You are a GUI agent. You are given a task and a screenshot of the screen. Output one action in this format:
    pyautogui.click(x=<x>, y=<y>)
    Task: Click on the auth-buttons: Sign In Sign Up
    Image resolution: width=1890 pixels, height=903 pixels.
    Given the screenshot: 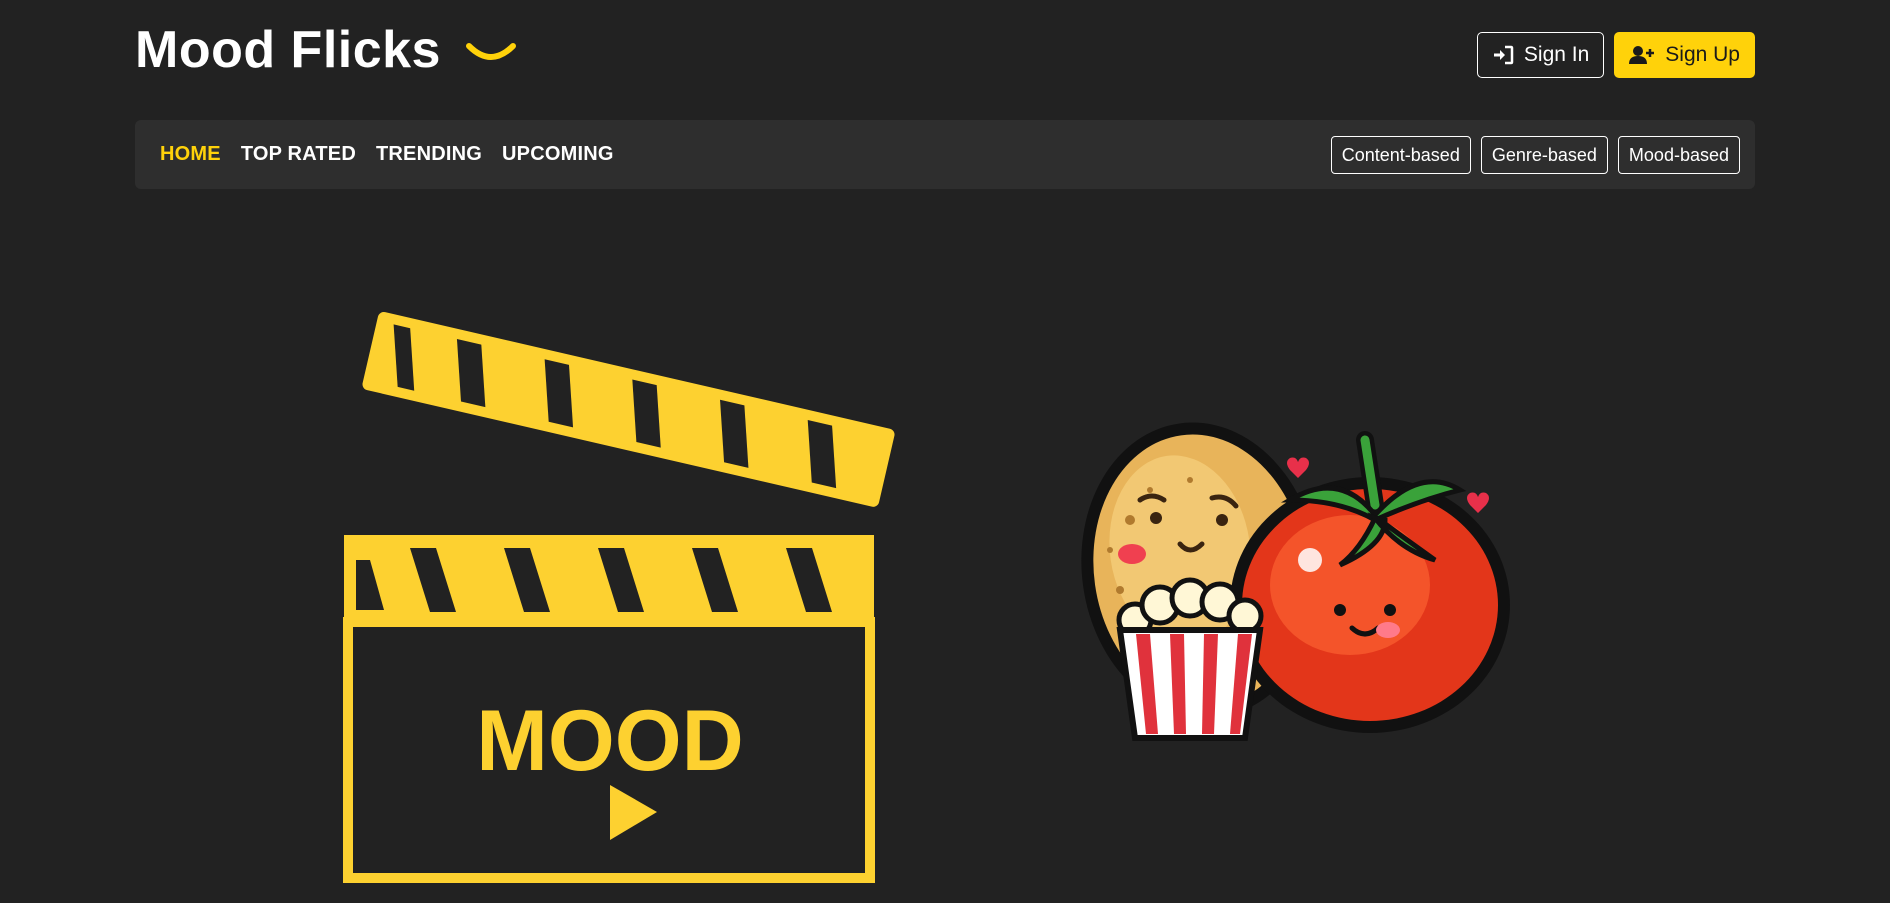 What is the action you would take?
    pyautogui.click(x=1615, y=55)
    